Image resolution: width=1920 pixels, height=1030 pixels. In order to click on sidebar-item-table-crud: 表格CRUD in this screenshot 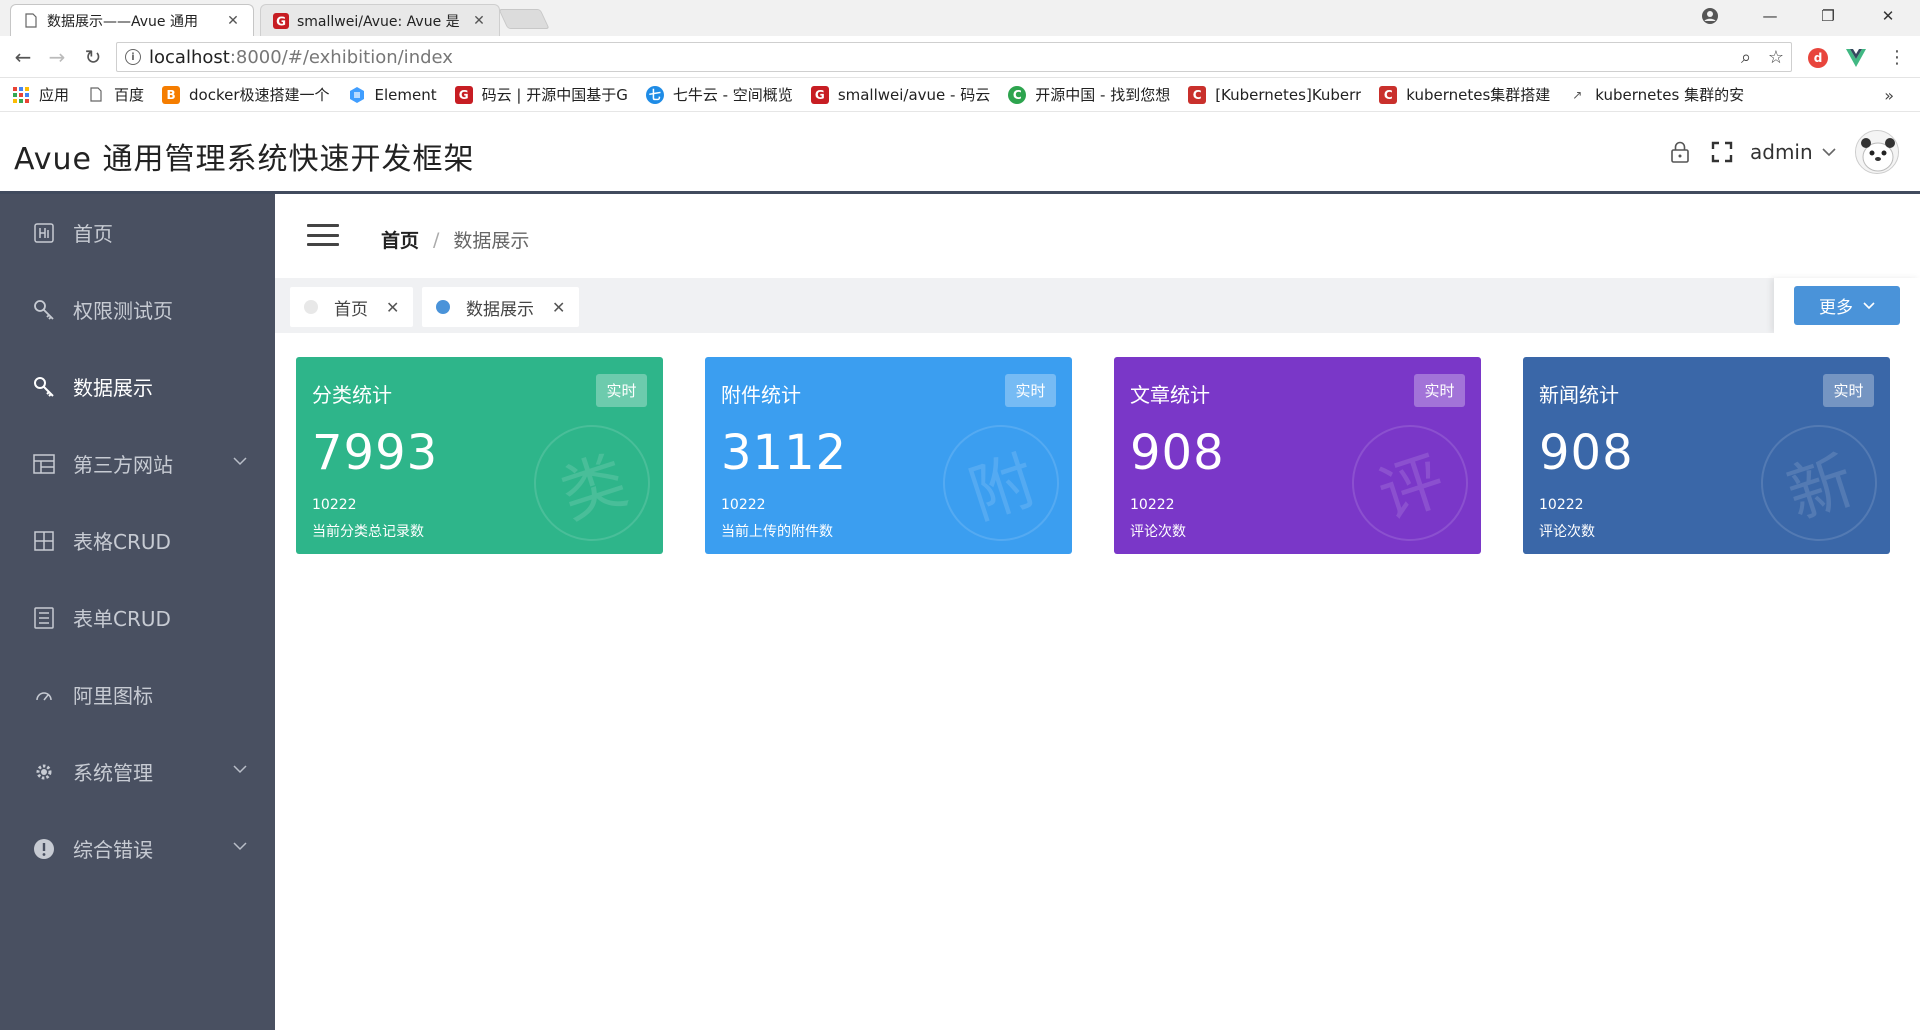, I will do `click(137, 540)`.